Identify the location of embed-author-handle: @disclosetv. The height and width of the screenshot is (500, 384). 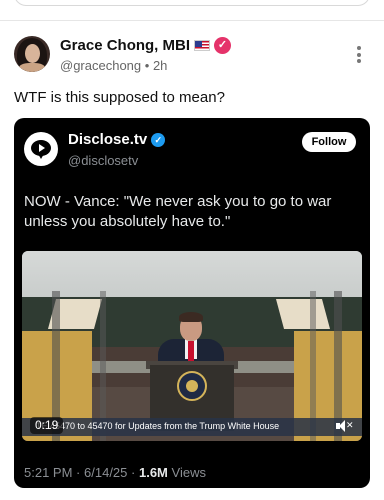
(116, 160).